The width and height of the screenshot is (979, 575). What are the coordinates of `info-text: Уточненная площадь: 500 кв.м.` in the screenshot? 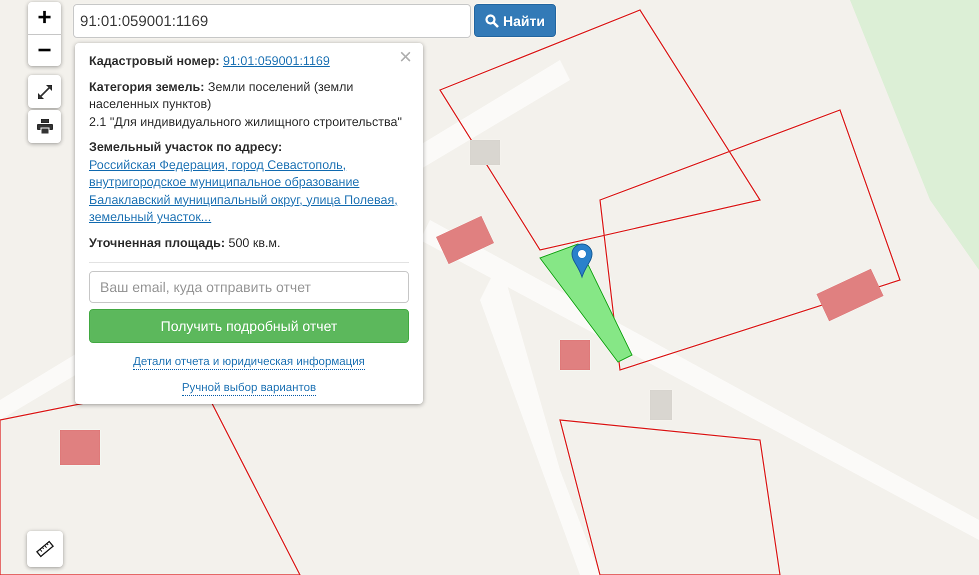 It's located at (185, 243).